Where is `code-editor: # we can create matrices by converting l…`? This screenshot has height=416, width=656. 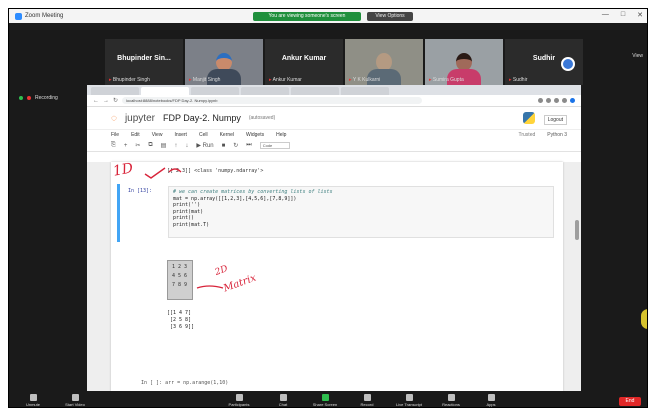 code-editor: # we can create matrices by converting l… is located at coordinates (361, 212).